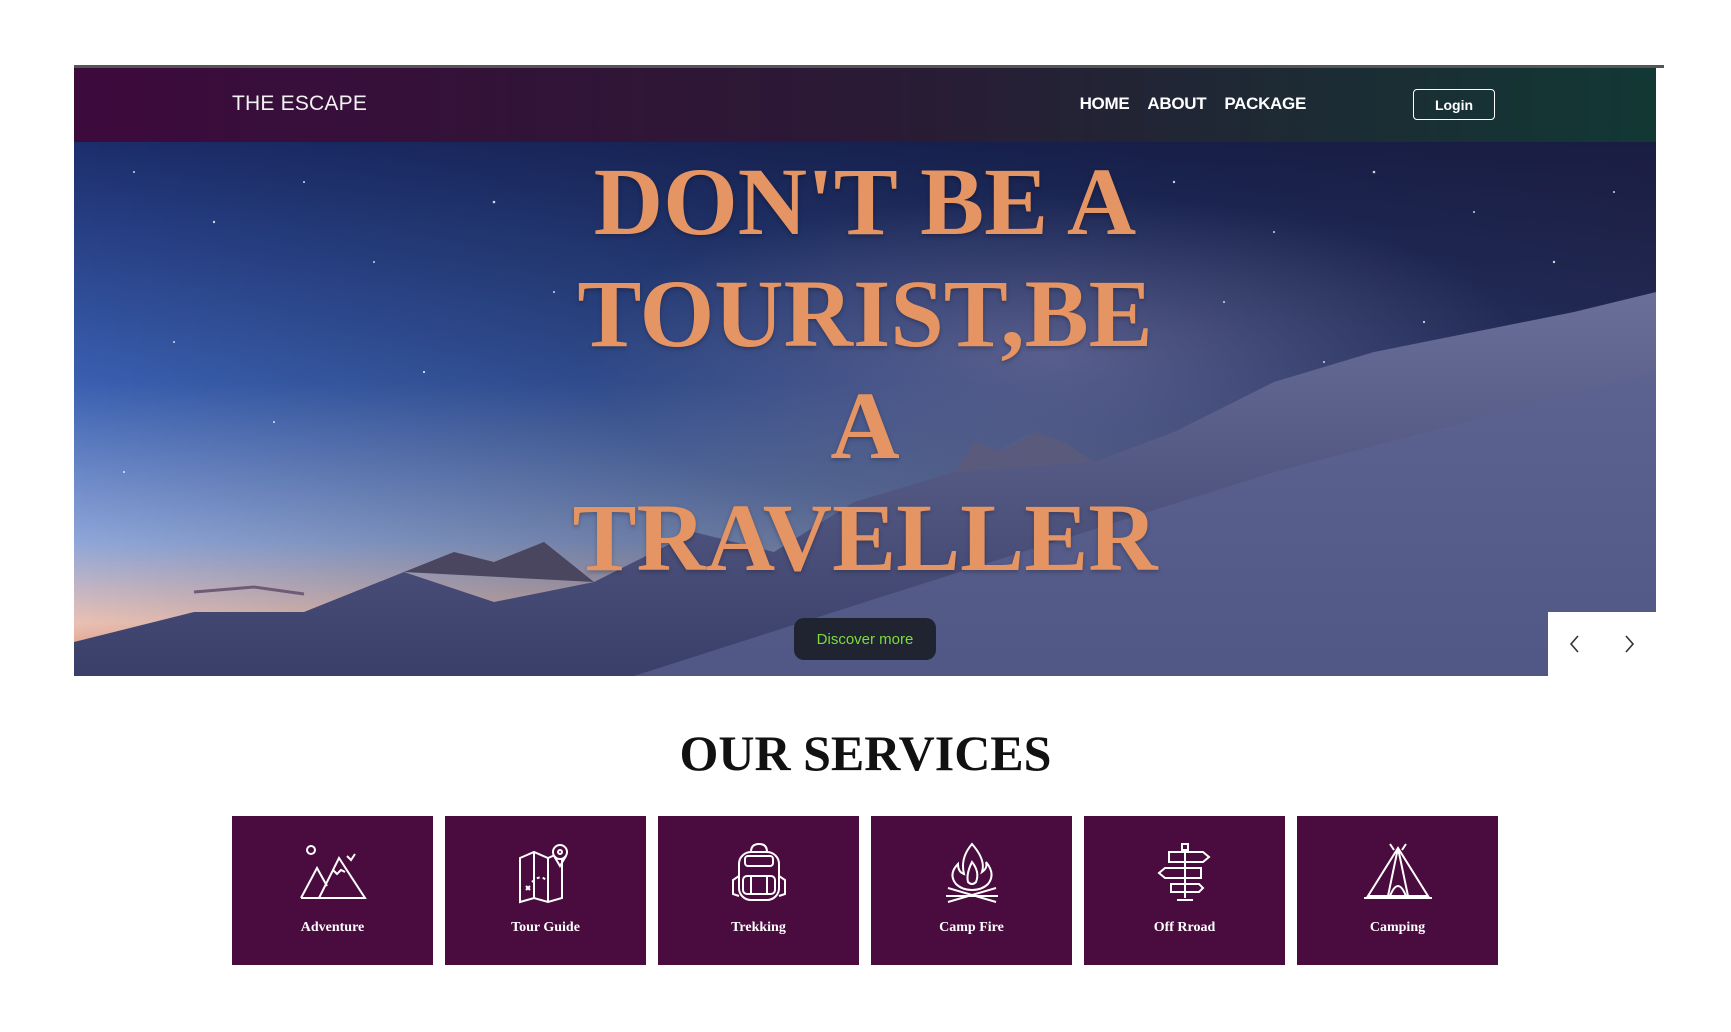 This screenshot has height=1032, width=1731. I want to click on service-label: Camping, so click(1397, 927).